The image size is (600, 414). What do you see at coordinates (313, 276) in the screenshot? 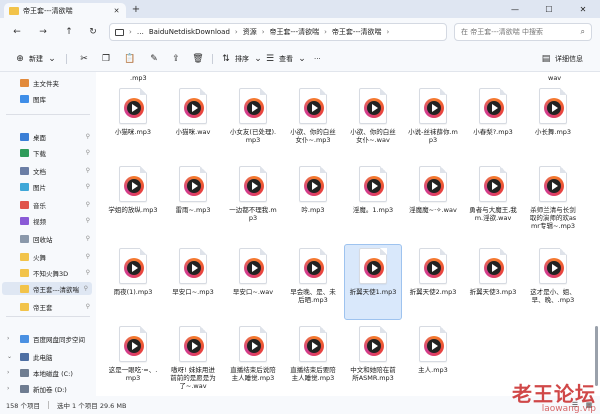
I see `file-item: 早会晚、是、未后晒.mp3` at bounding box center [313, 276].